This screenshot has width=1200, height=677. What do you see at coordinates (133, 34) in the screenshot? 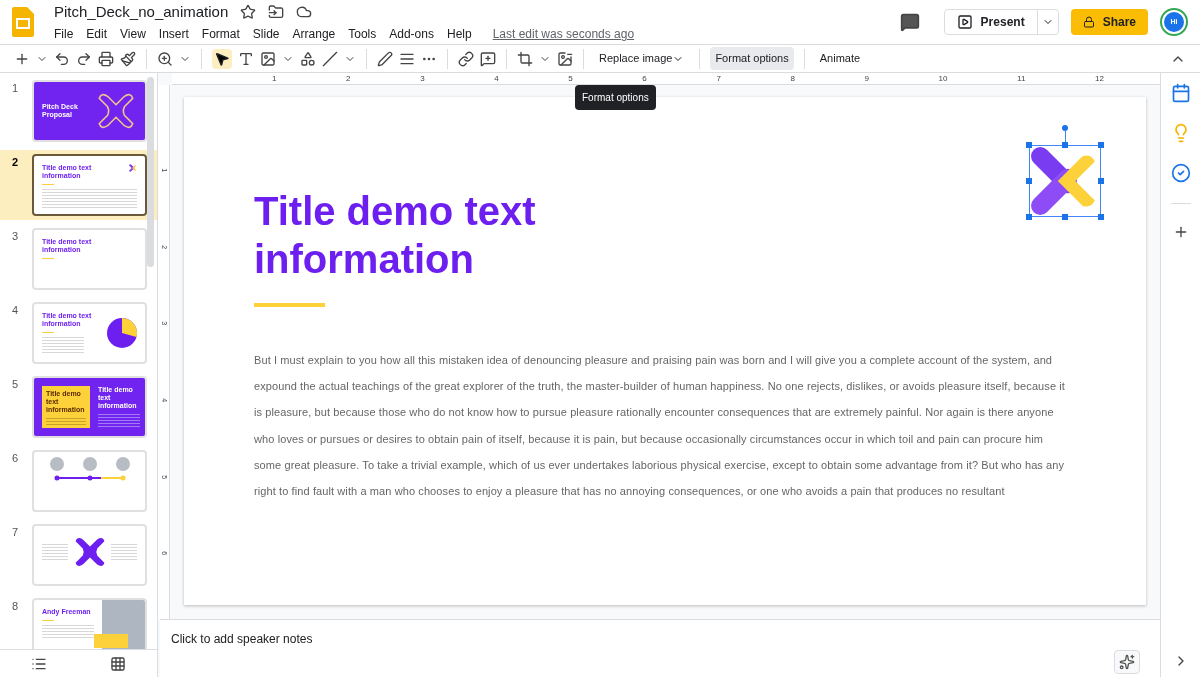
I see `menu-item: View` at bounding box center [133, 34].